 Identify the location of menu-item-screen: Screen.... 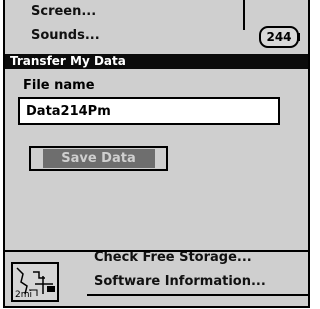
(63, 11).